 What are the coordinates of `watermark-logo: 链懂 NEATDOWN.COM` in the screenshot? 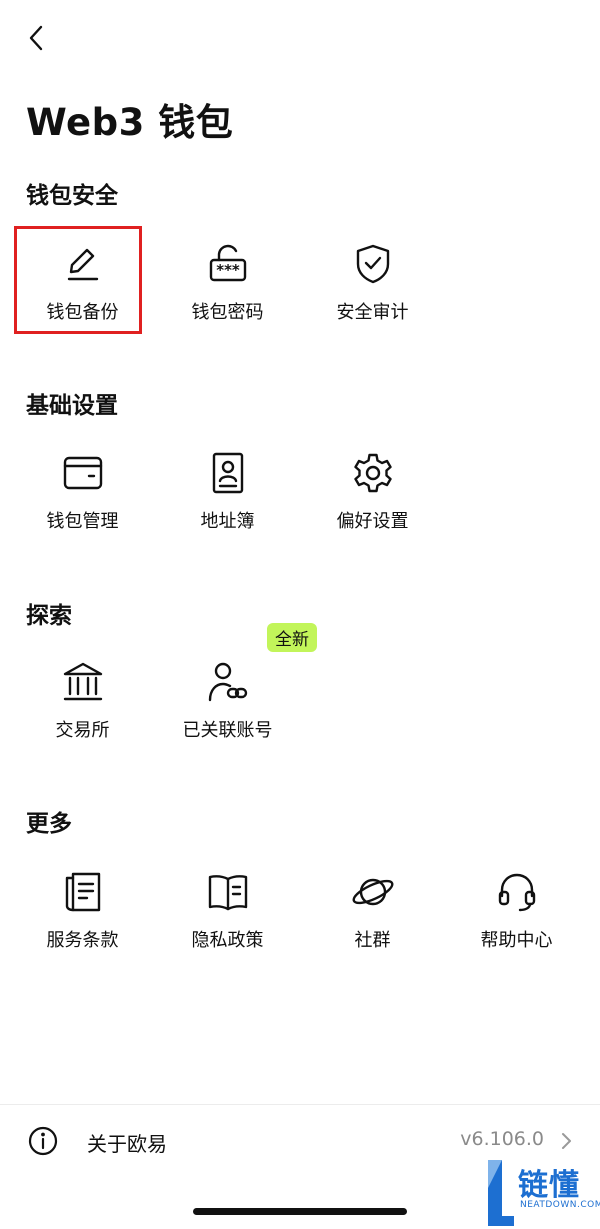 It's located at (543, 1193).